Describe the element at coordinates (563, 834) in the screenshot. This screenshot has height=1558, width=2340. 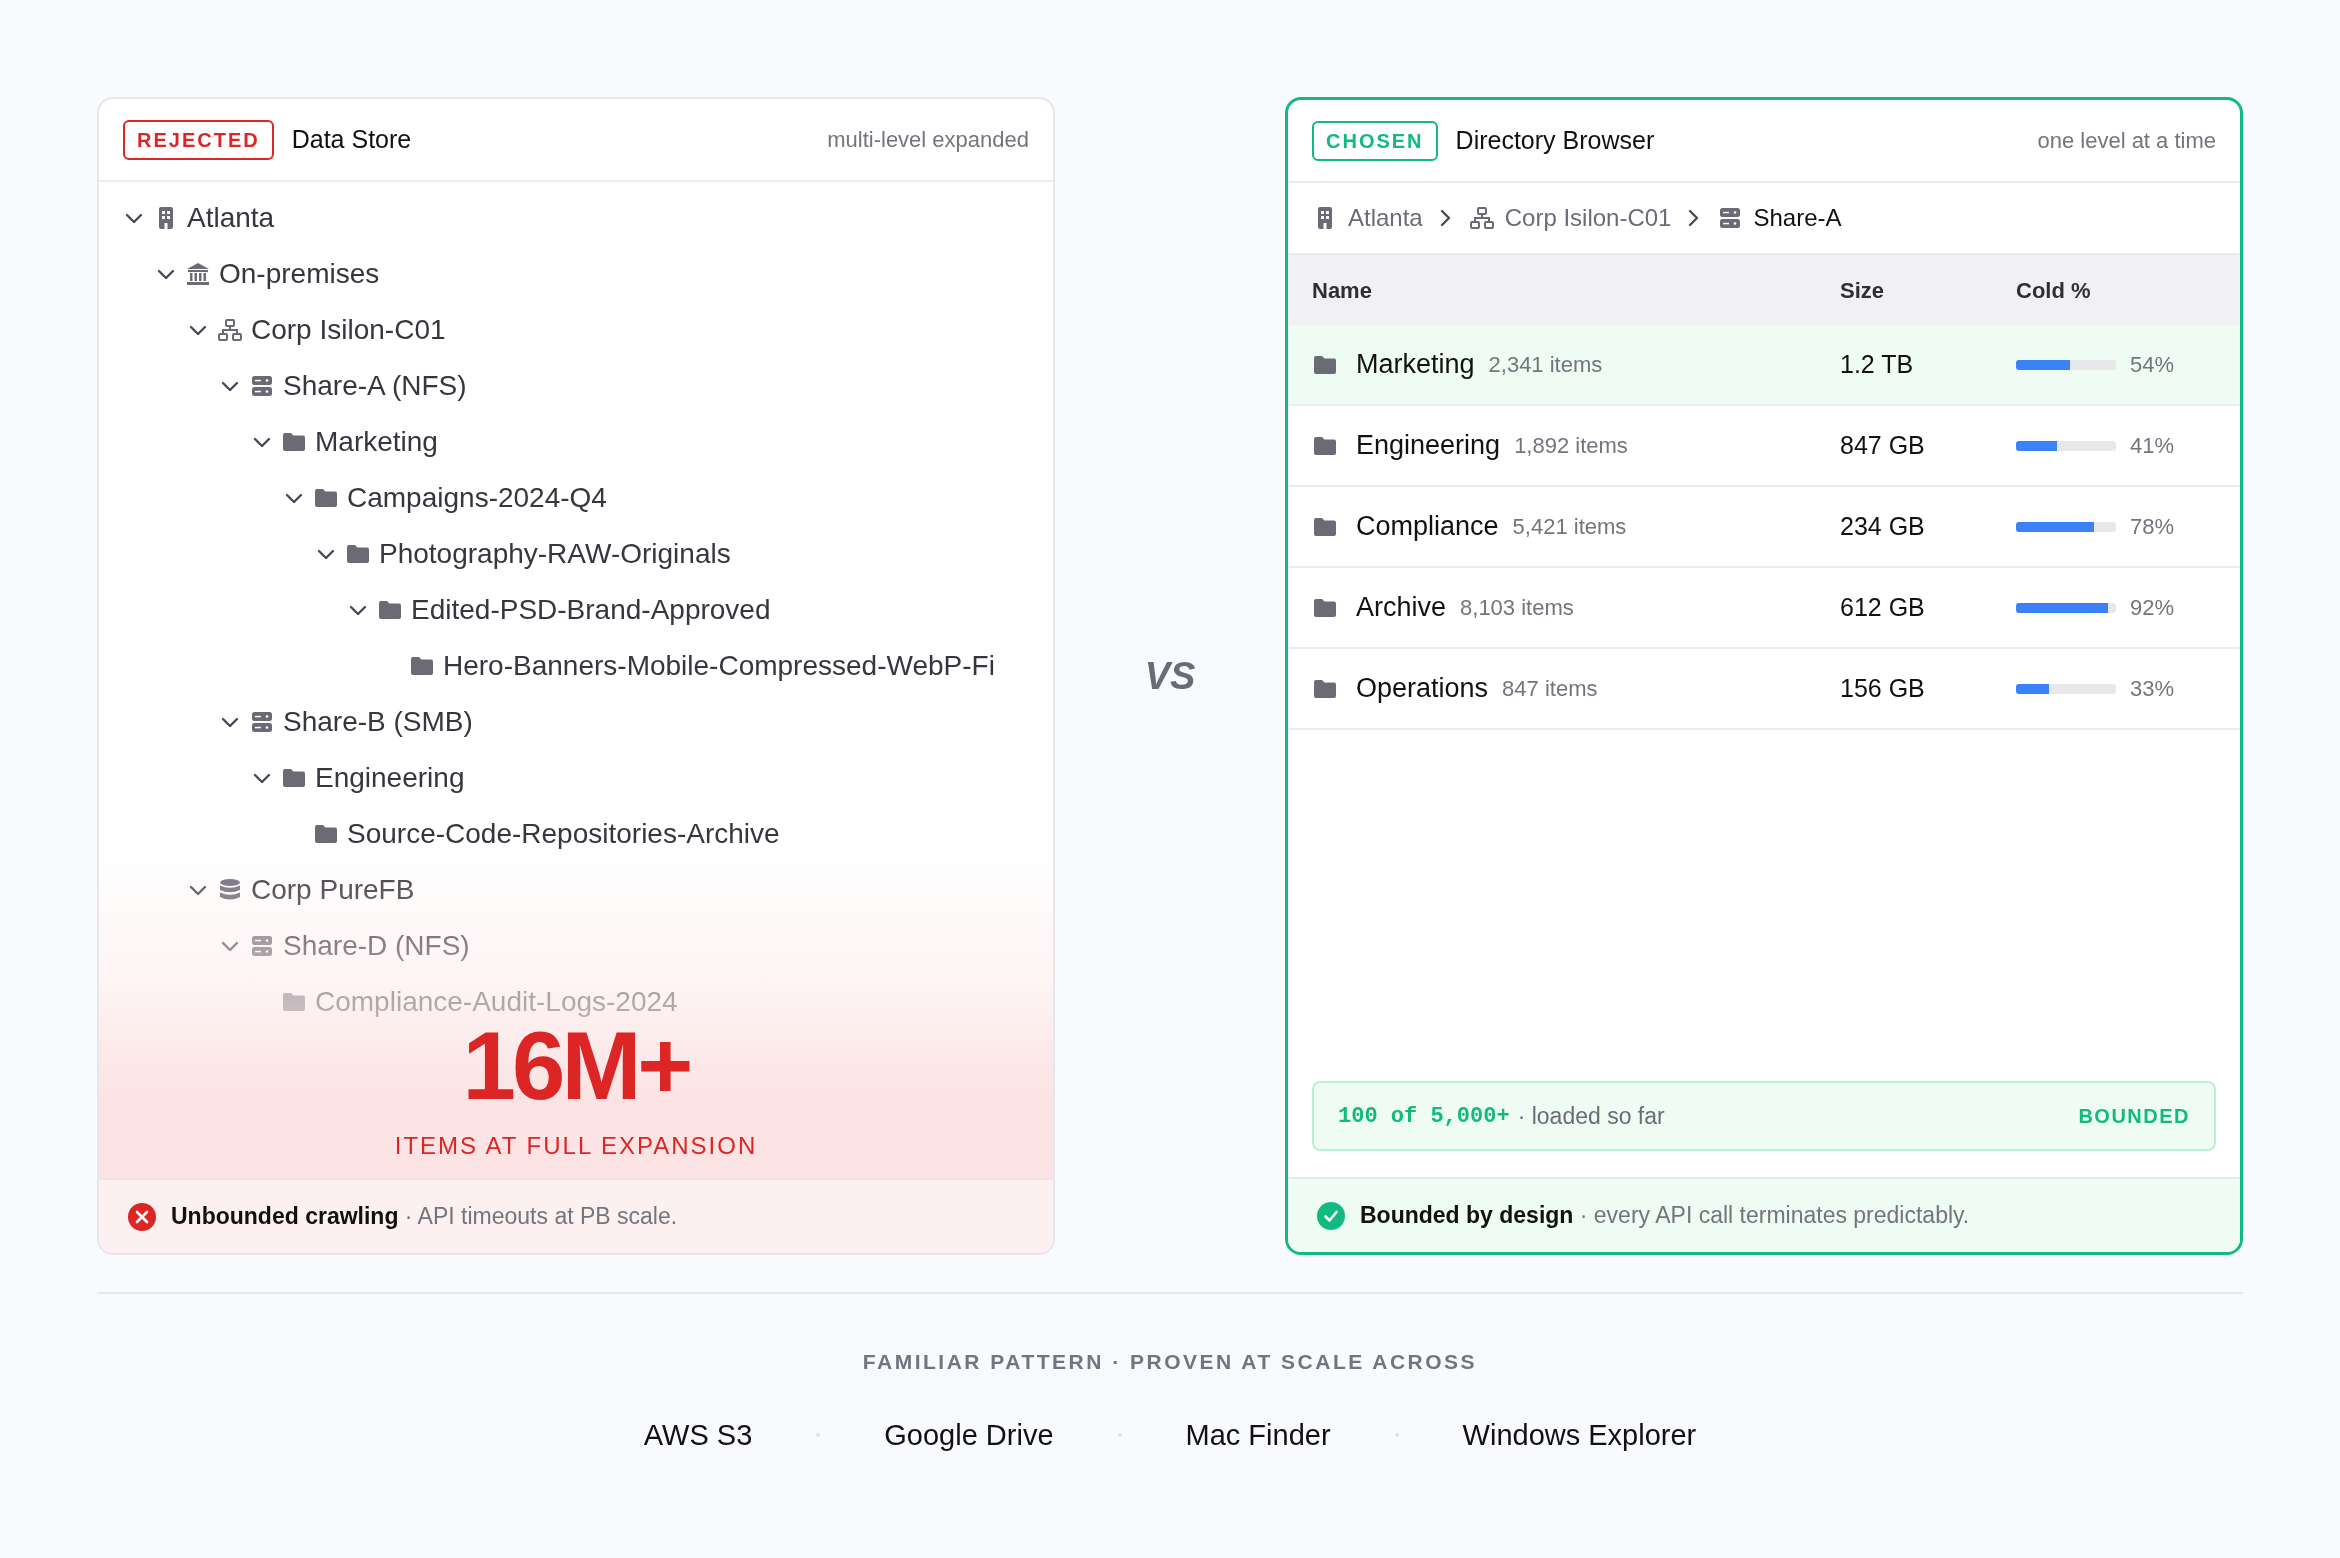
I see `tree-item: Source-Code-Repositories-Archive` at that location.